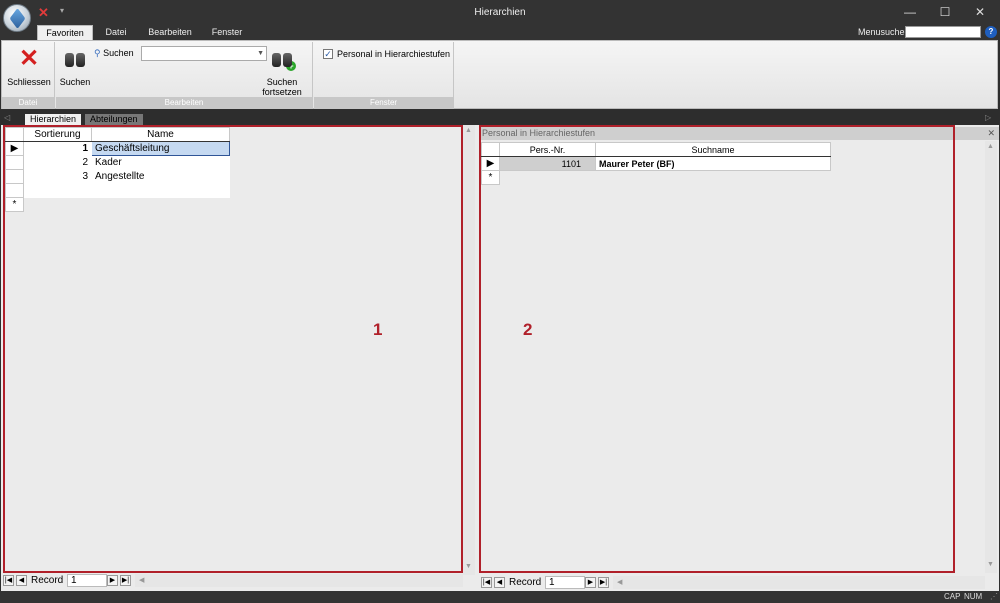  I want to click on tab-scroll-right-icon: ▷, so click(988, 117).